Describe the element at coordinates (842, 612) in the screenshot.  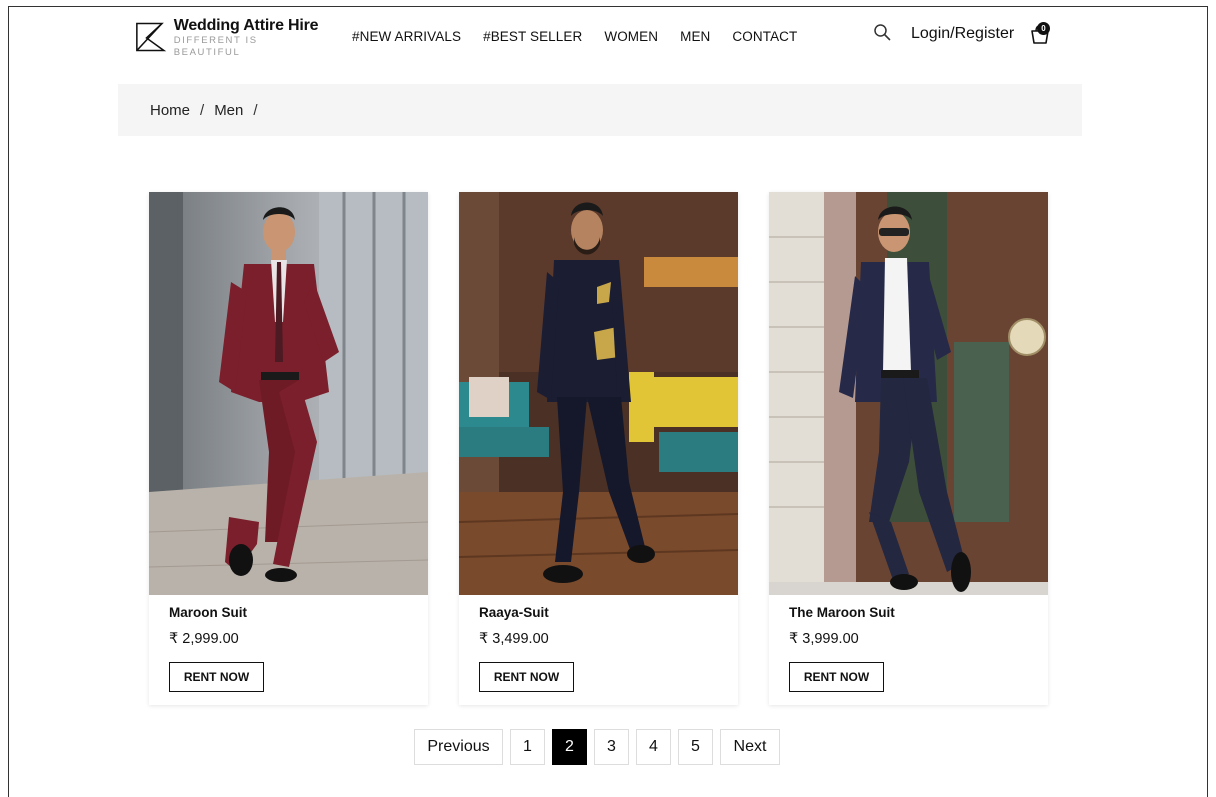
I see `product-title: The Maroon Suit` at that location.